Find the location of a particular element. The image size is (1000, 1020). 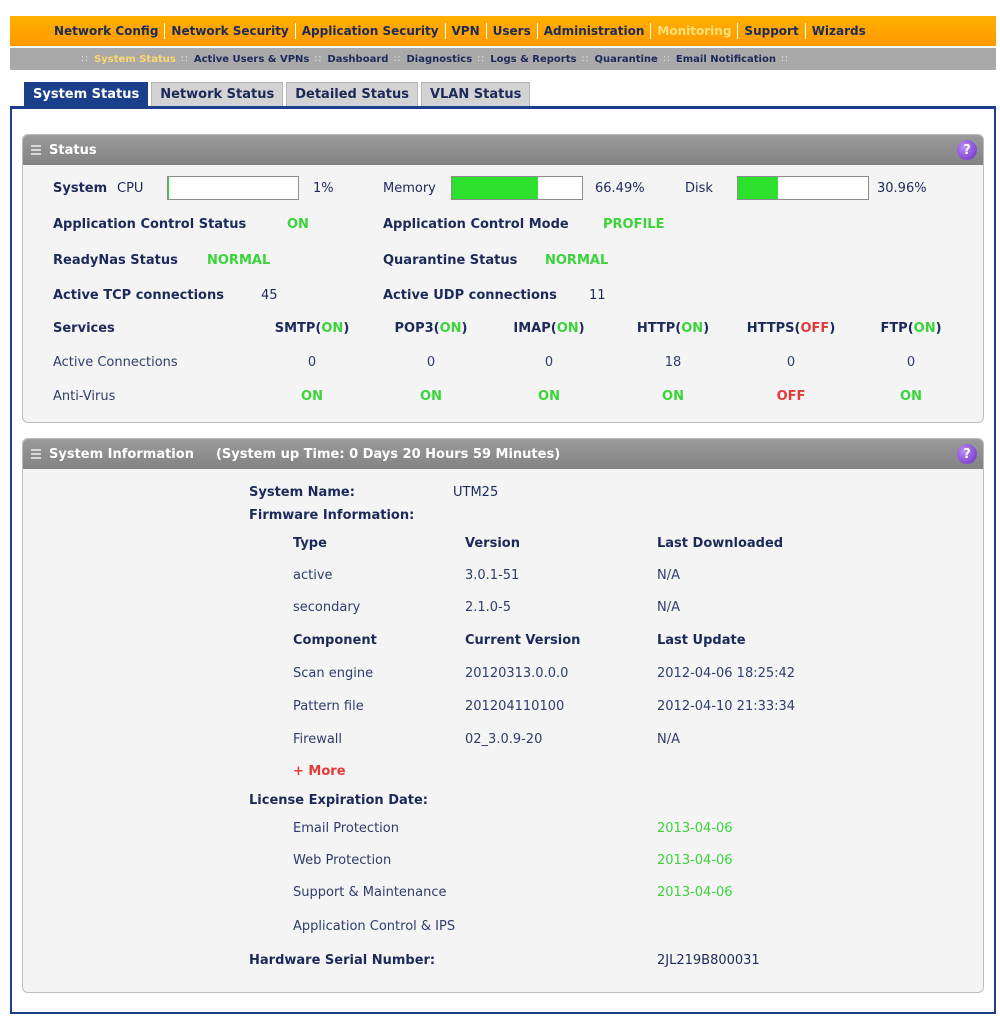

menu-application-security: Application Security is located at coordinates (371, 31).